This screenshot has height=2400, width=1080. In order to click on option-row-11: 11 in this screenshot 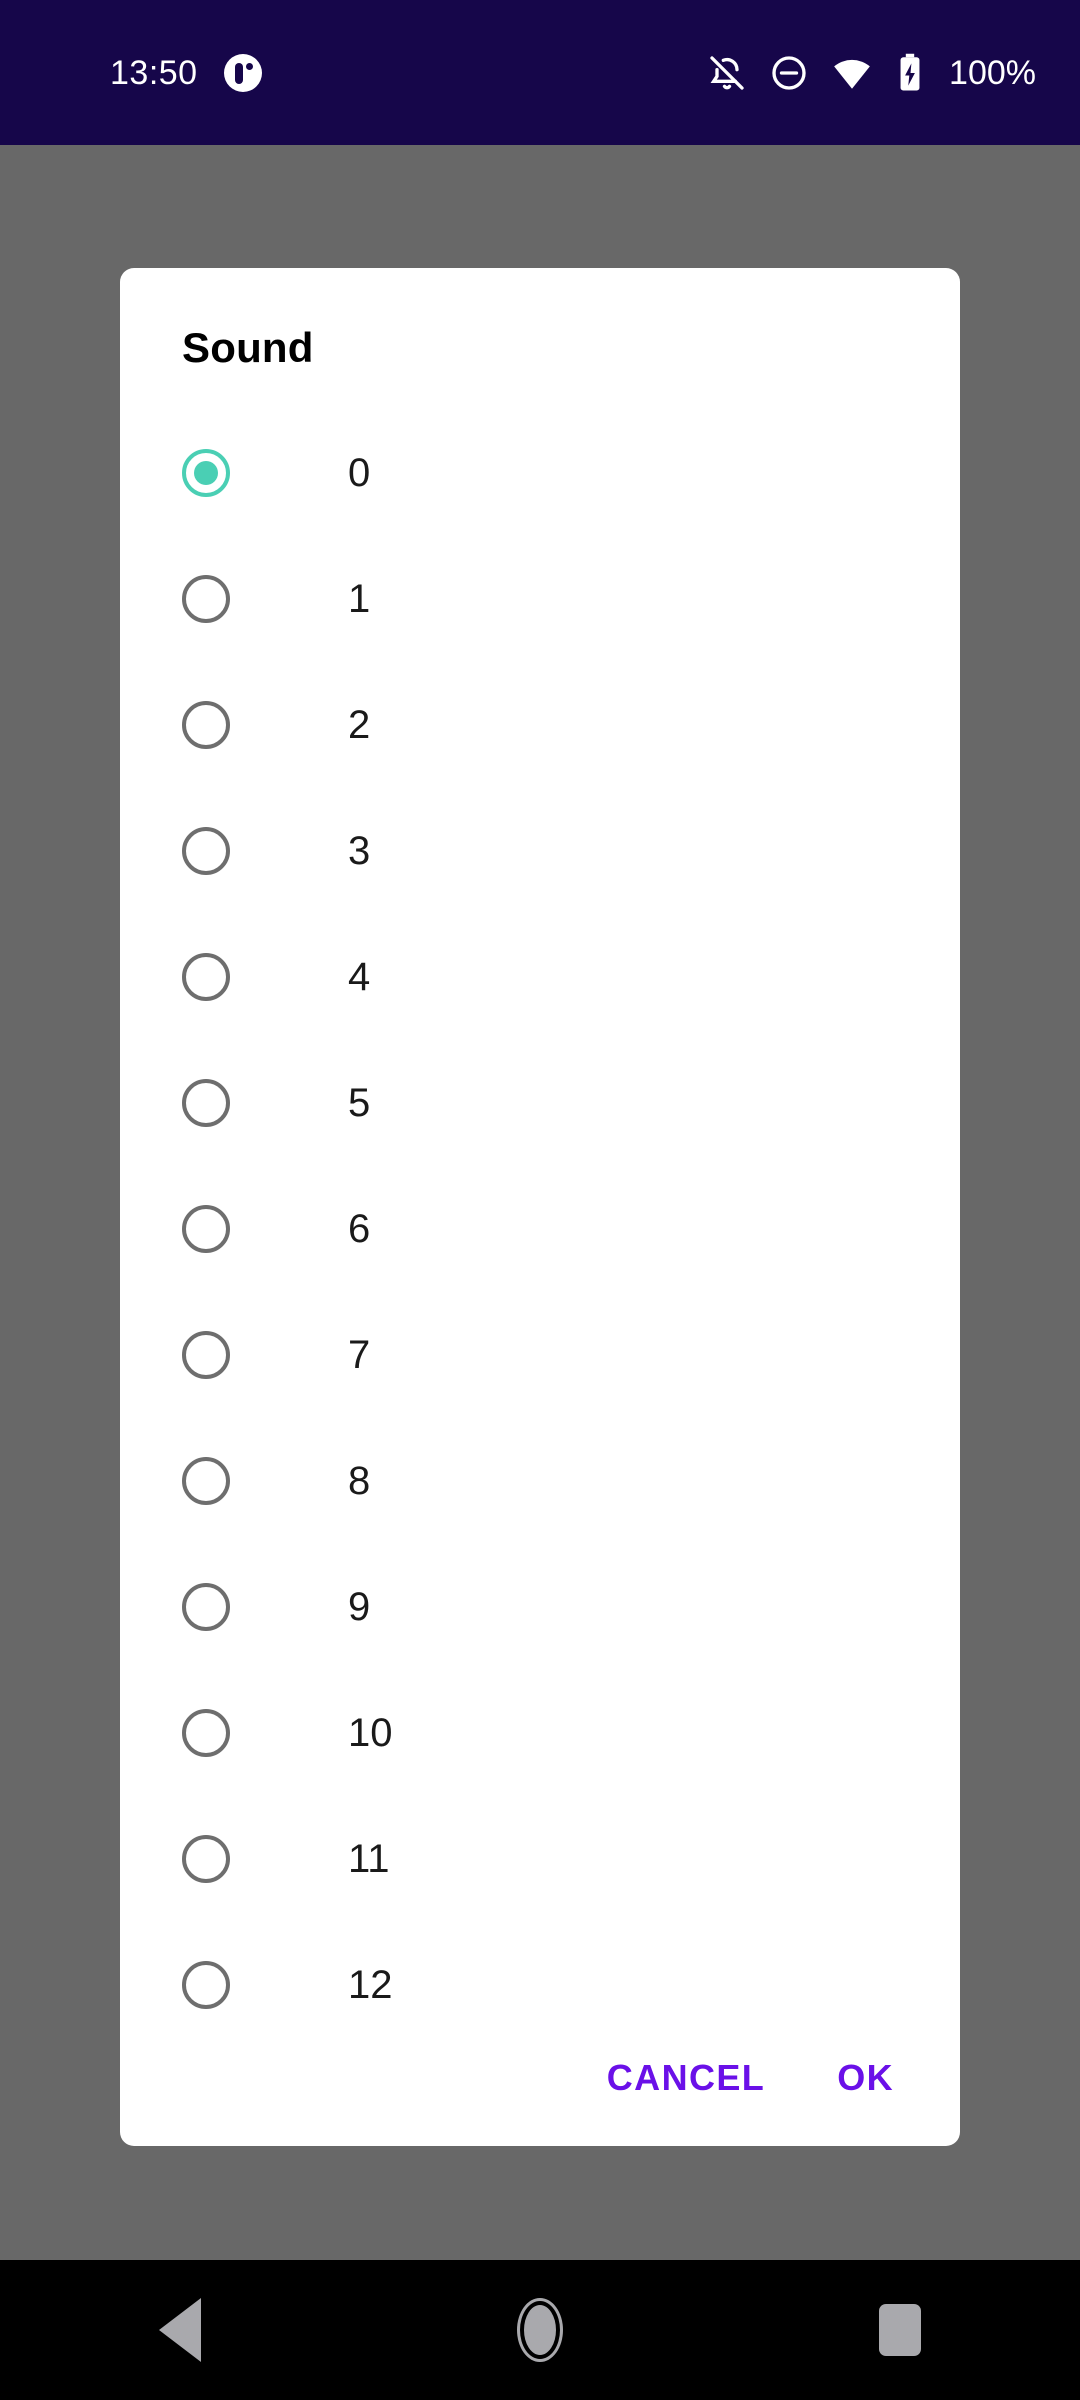, I will do `click(540, 1859)`.